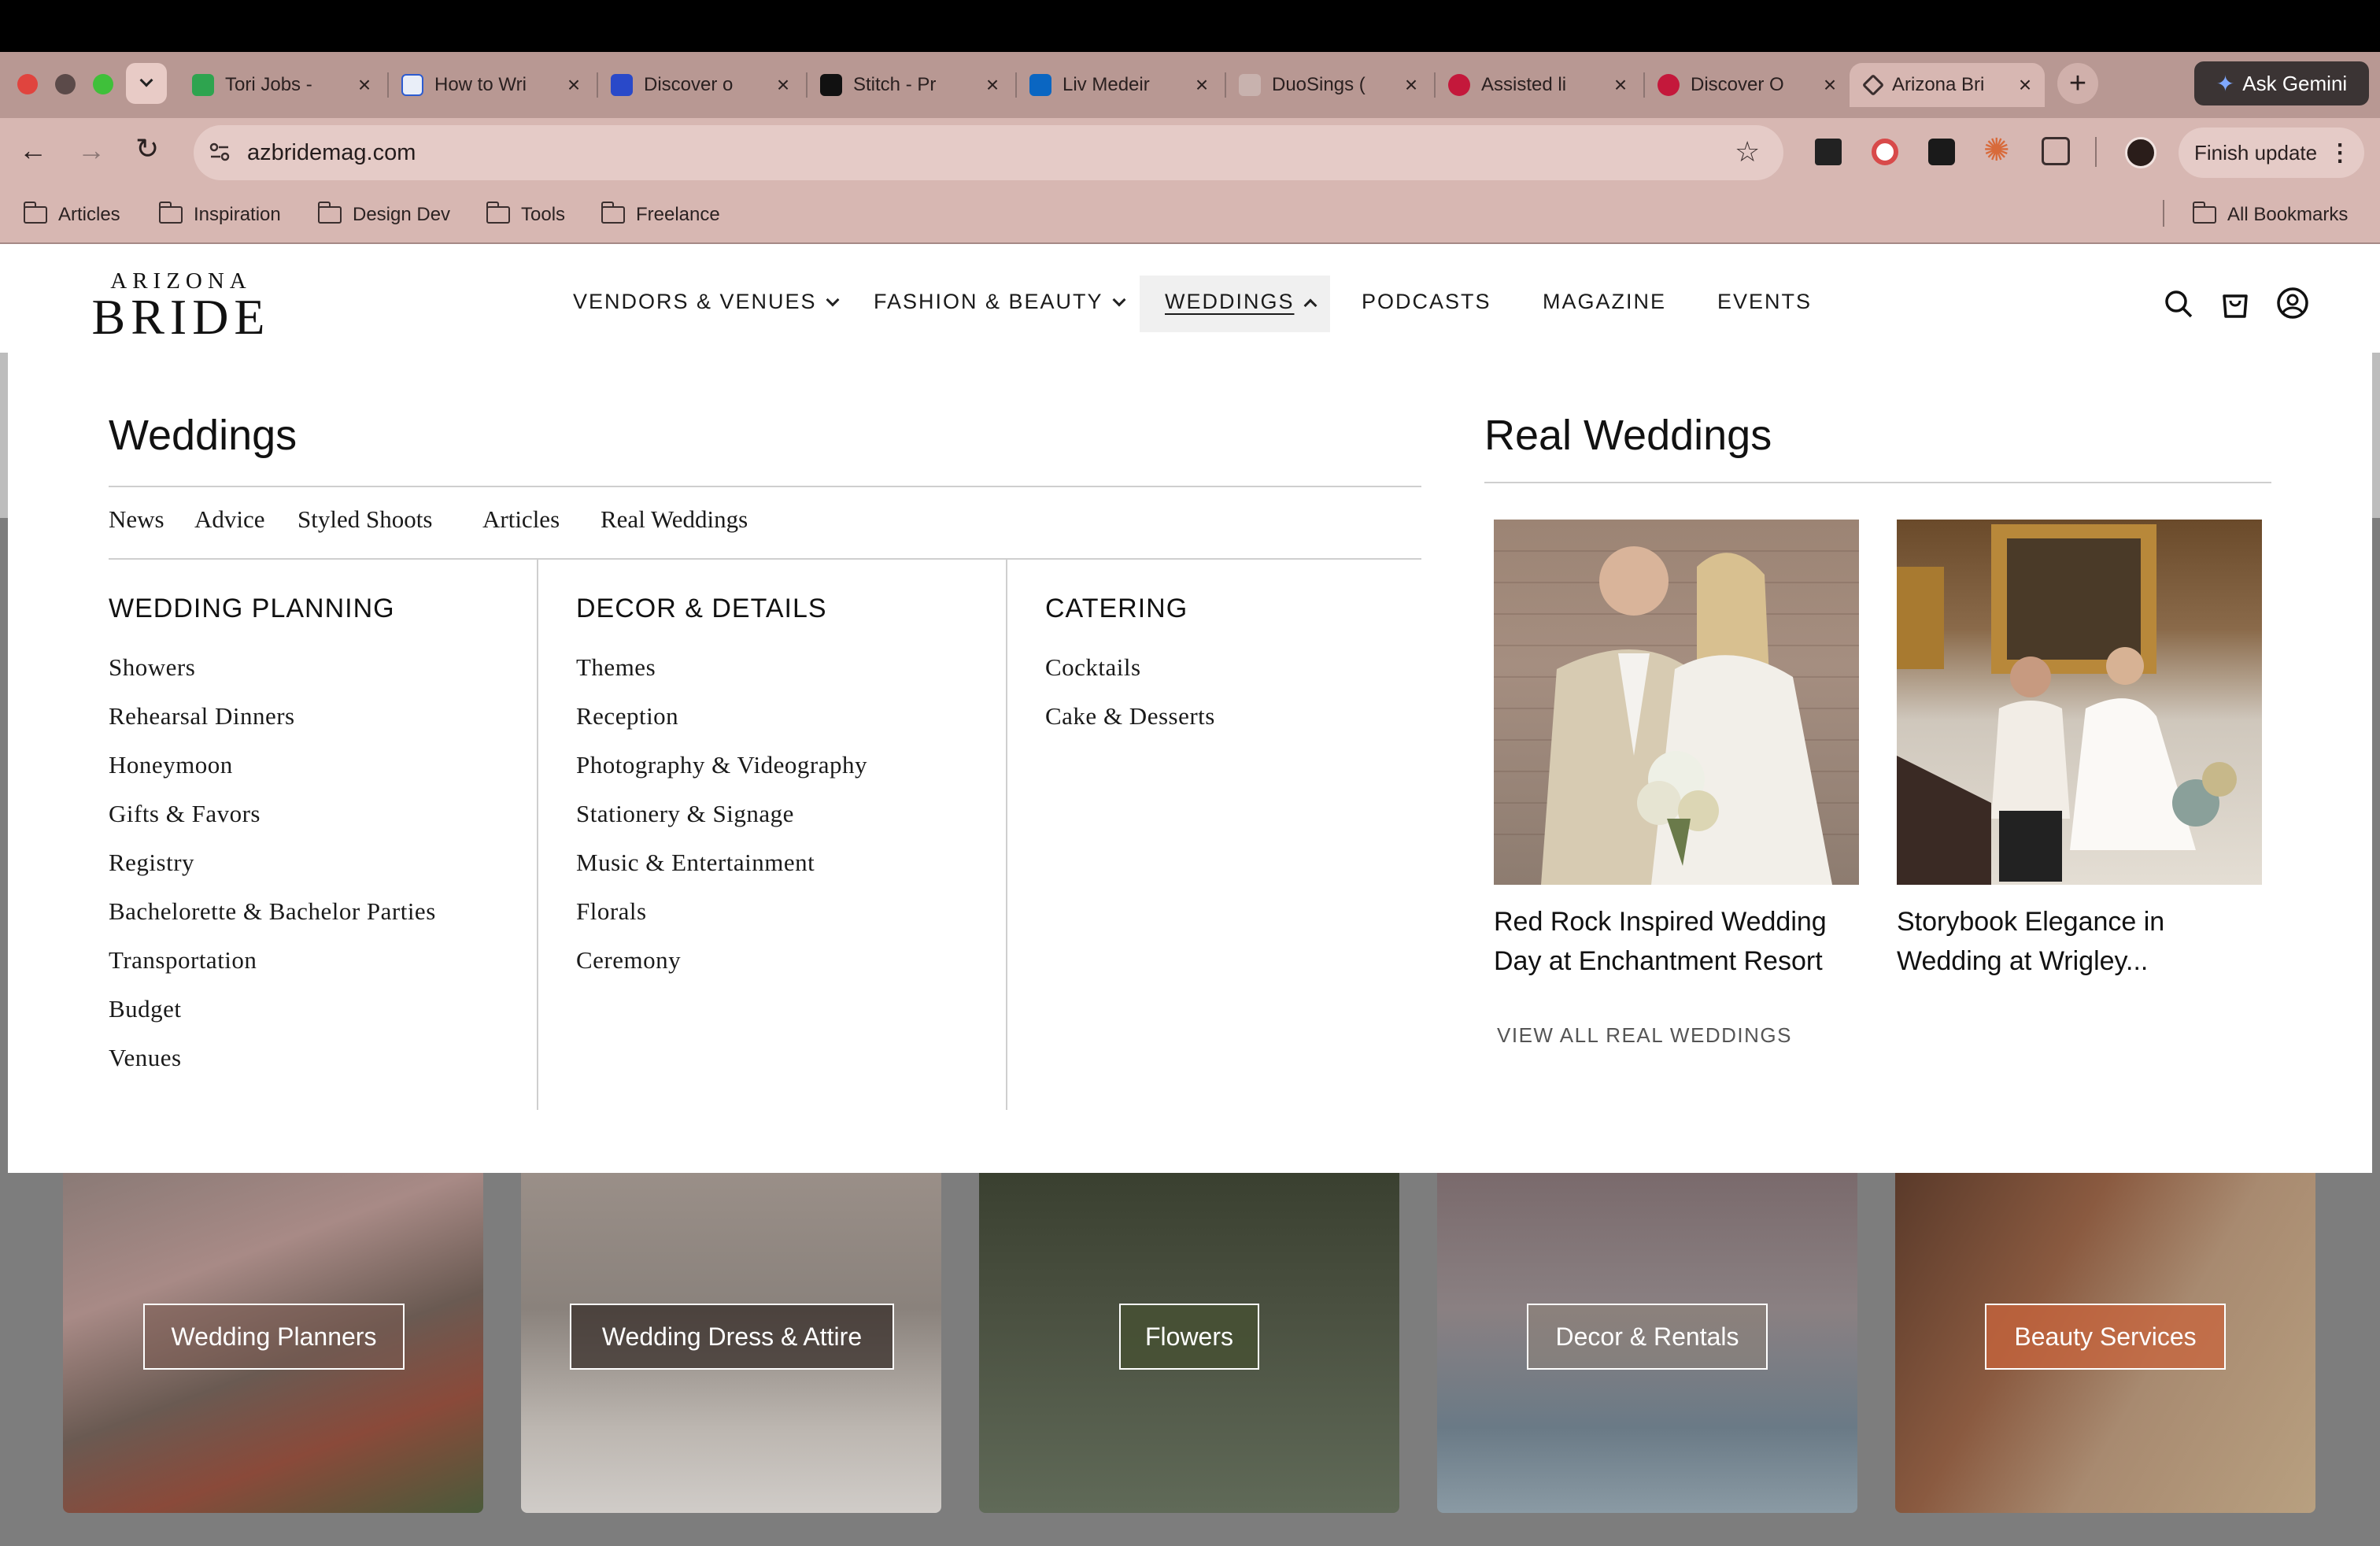 The width and height of the screenshot is (2380, 1546). What do you see at coordinates (1765, 302) in the screenshot?
I see `nav-events: EVENTS` at bounding box center [1765, 302].